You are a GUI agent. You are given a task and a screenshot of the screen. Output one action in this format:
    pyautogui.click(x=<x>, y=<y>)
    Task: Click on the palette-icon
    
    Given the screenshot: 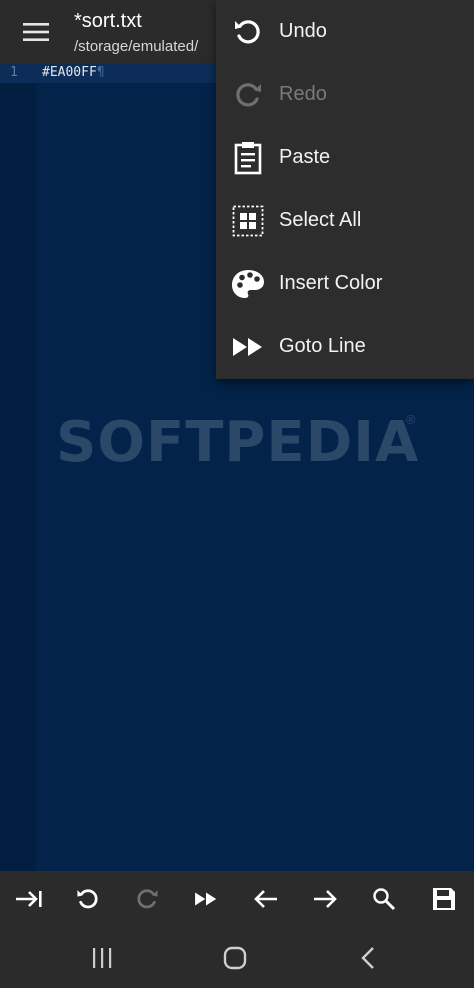 What is the action you would take?
    pyautogui.click(x=248, y=284)
    